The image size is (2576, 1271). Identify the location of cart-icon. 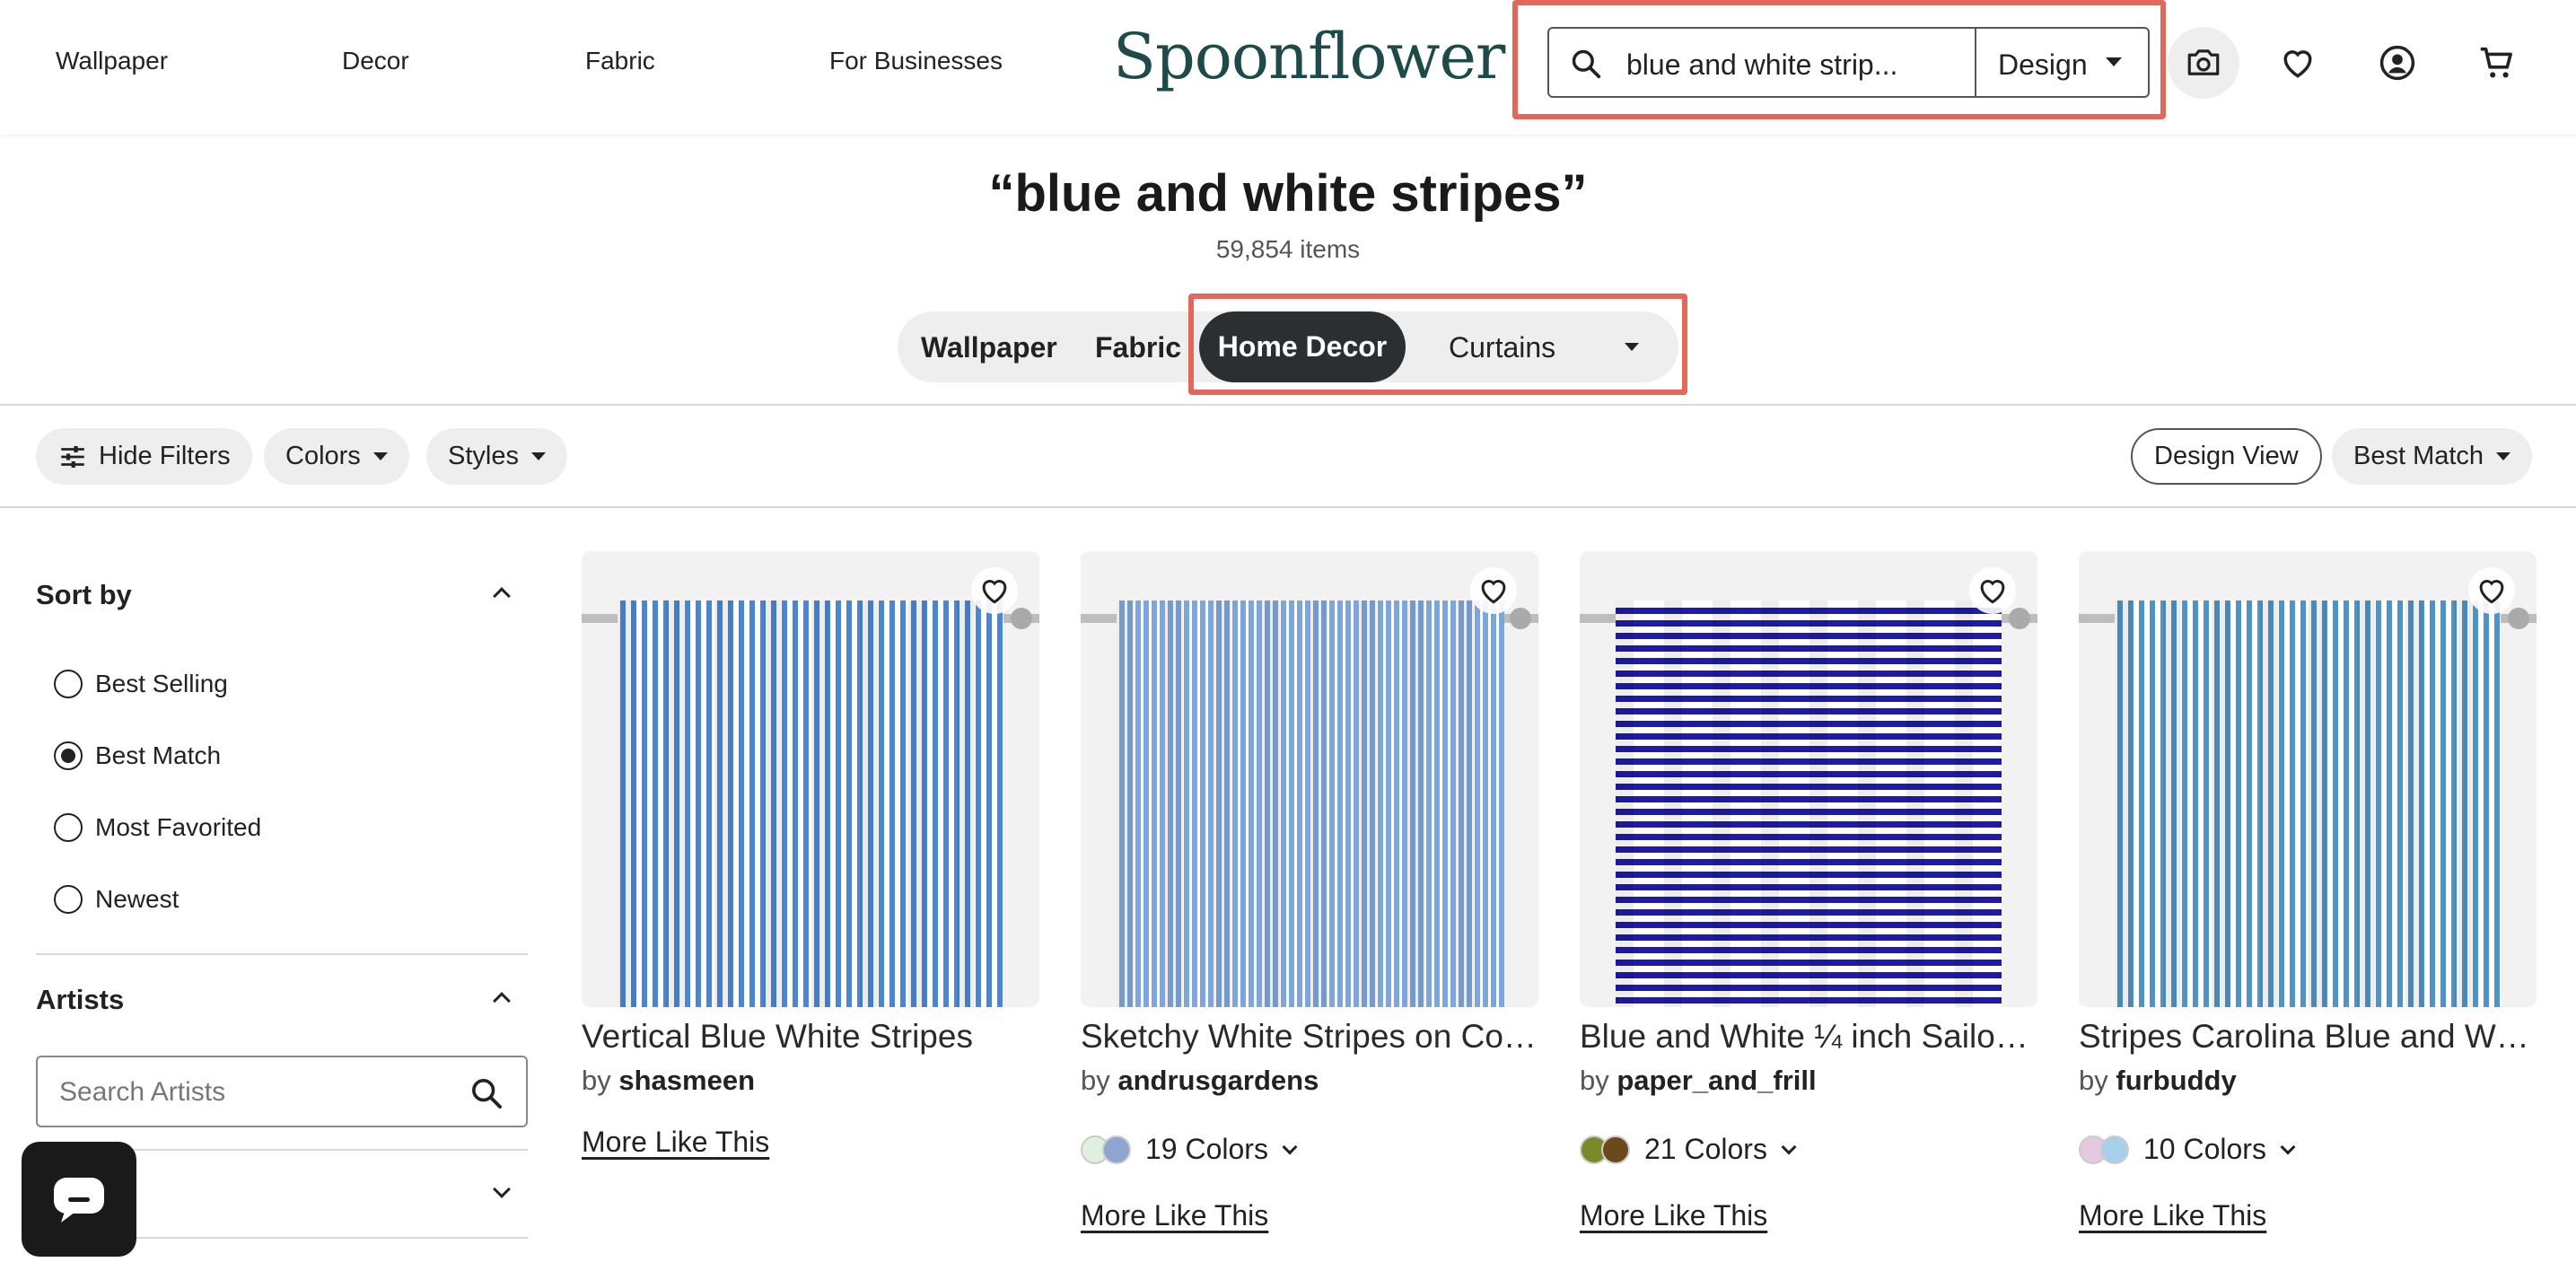
(2496, 62).